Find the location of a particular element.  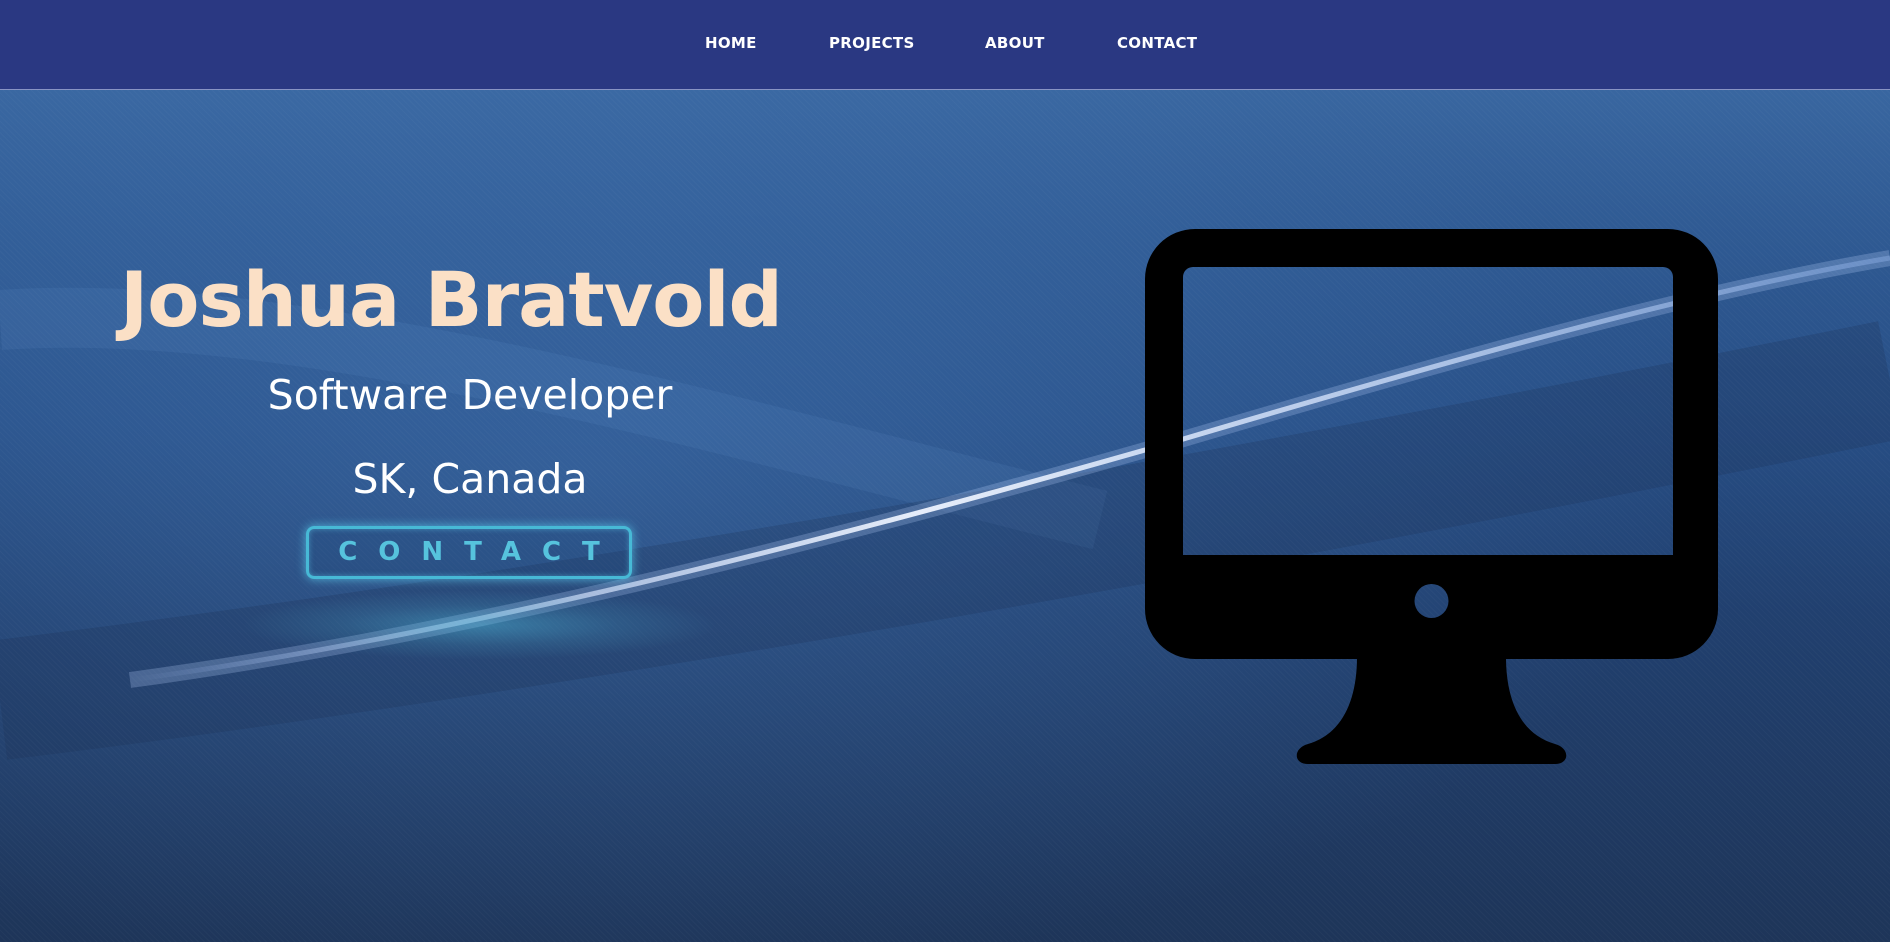

hero-location: SK, Canada is located at coordinates (470, 479).